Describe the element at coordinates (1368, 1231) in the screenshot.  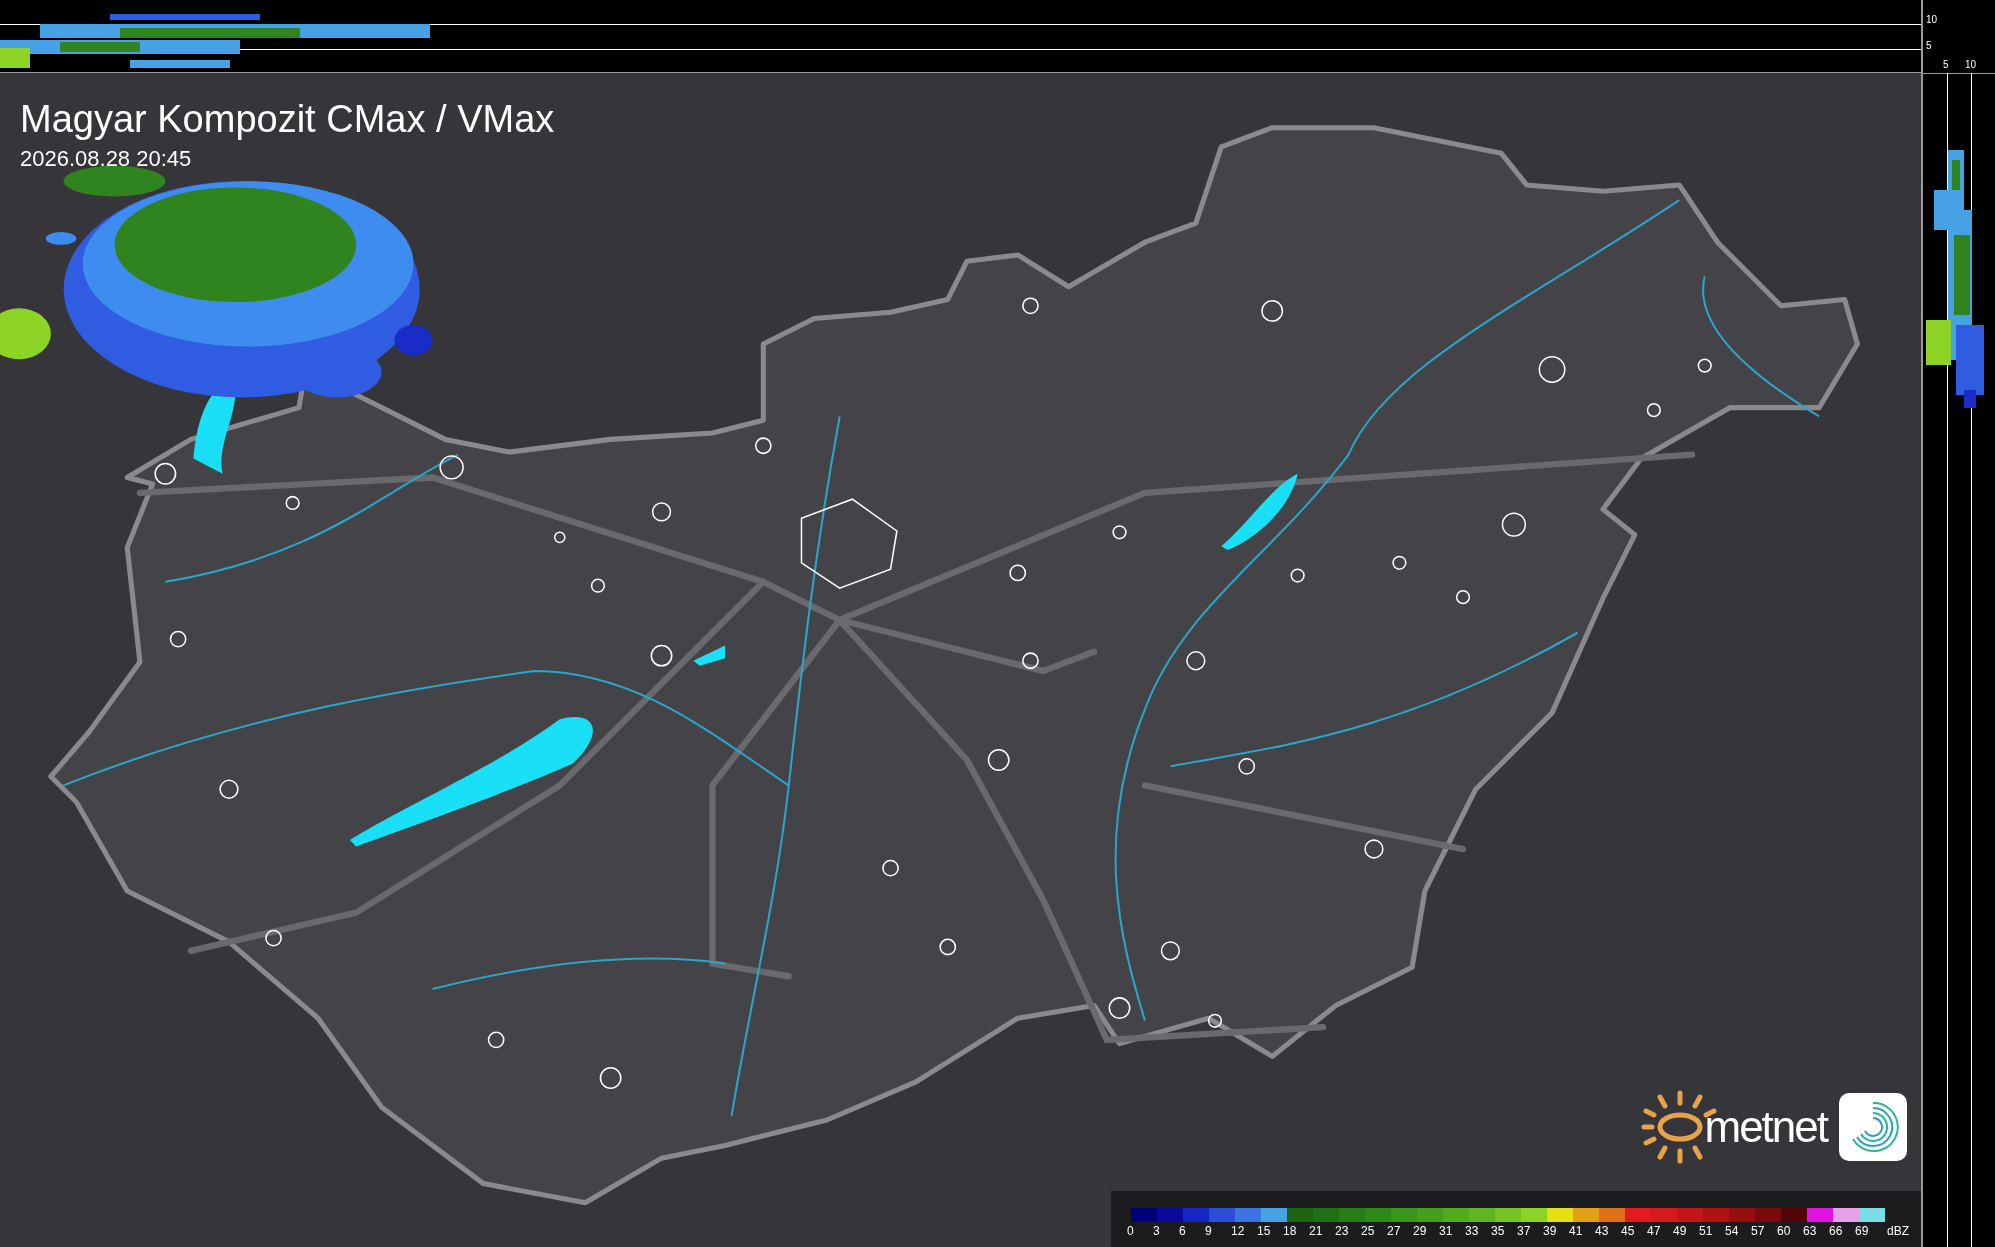
I see `legend-label: 25` at that location.